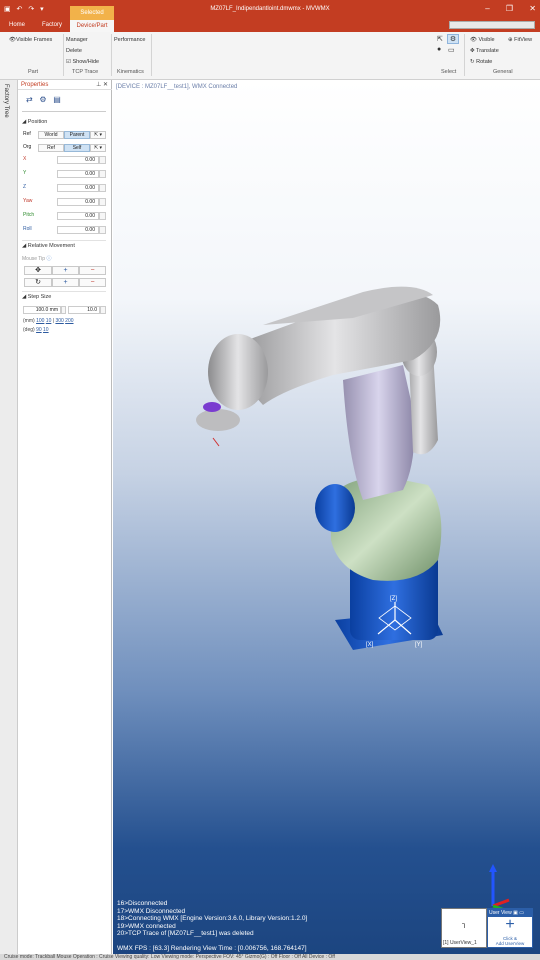 This screenshot has height=960, width=540. Describe the element at coordinates (30, 40) in the screenshot. I see `visible-frames-button: 👁Visible Frames` at that location.